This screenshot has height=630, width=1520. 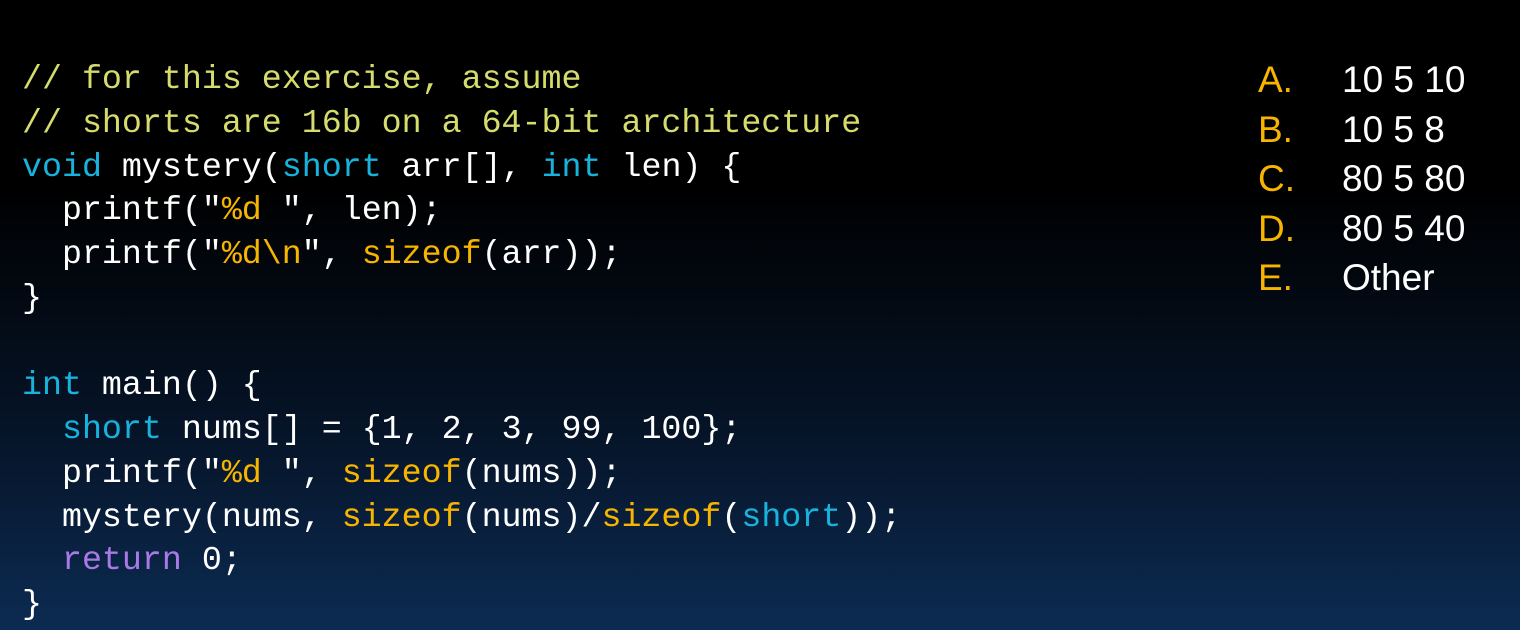 What do you see at coordinates (182, 516) in the screenshot?
I see `code-token-plain: mystery(nums,` at bounding box center [182, 516].